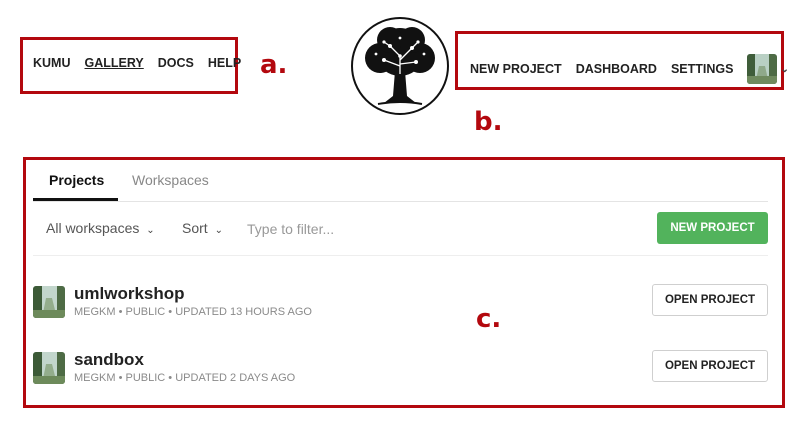 The image size is (806, 422). What do you see at coordinates (93, 228) in the screenshot?
I see `workspaces-dropdown-label: All workspaces` at bounding box center [93, 228].